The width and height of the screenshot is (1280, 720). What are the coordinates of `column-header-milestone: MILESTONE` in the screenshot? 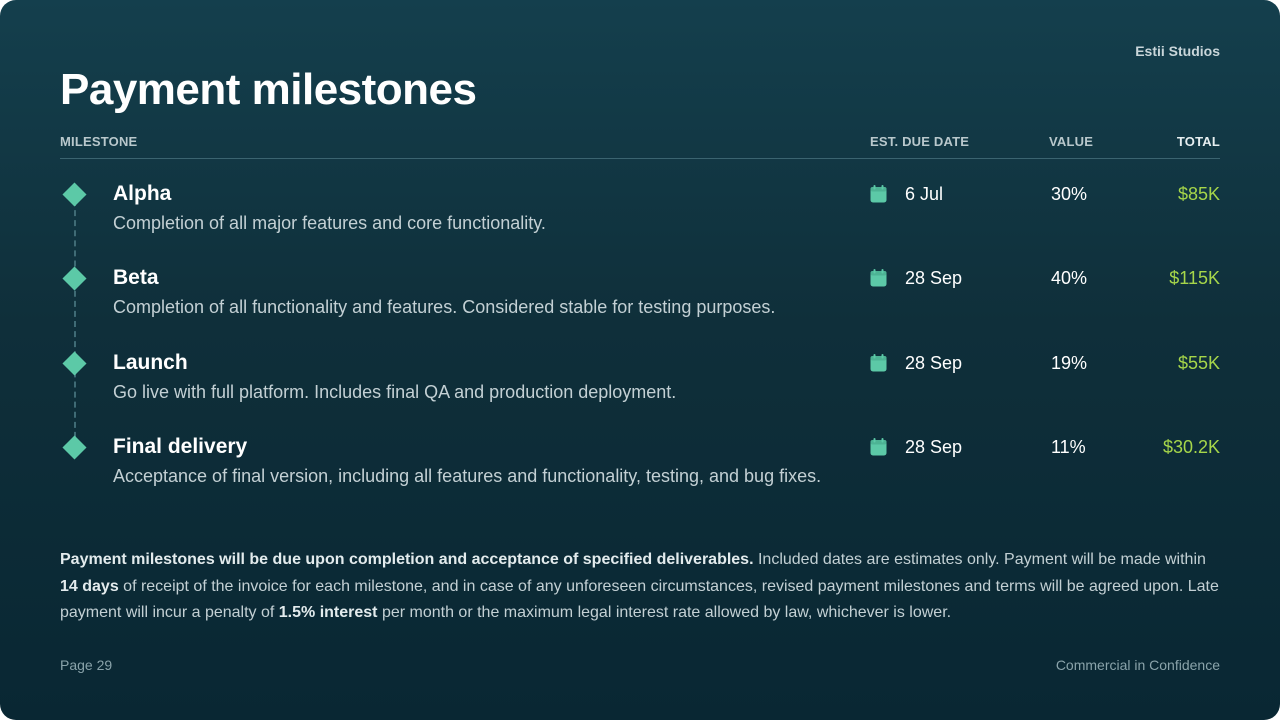 It's located at (99, 141).